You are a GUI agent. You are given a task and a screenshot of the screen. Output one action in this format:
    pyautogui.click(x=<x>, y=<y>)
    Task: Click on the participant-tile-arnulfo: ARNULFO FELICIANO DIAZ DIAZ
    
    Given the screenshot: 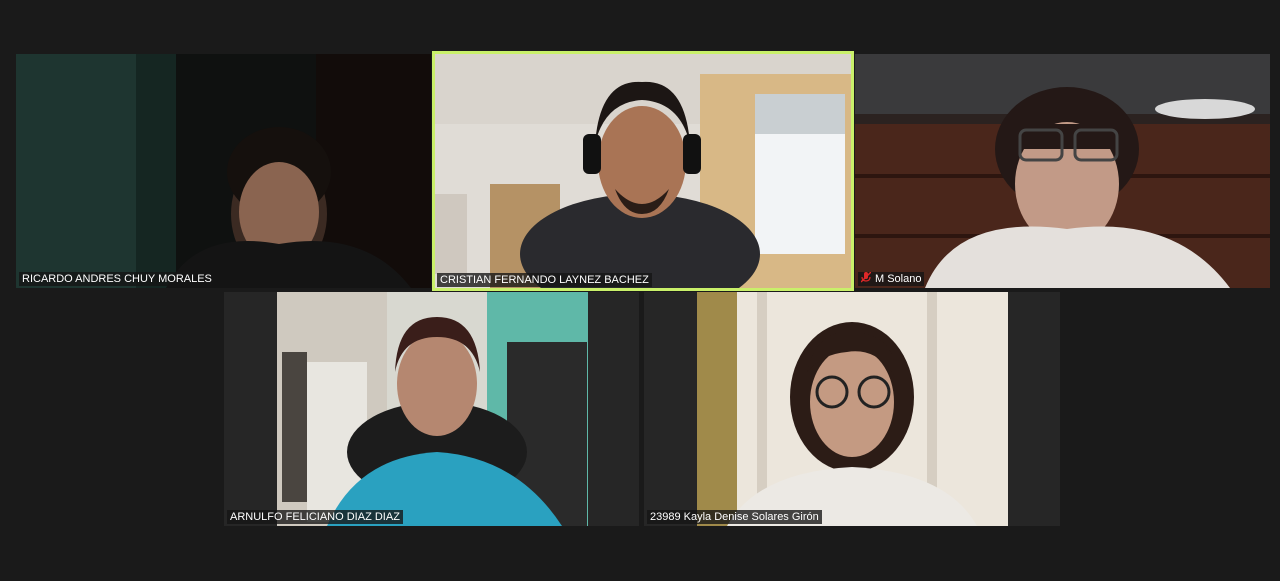 What is the action you would take?
    pyautogui.click(x=431, y=409)
    